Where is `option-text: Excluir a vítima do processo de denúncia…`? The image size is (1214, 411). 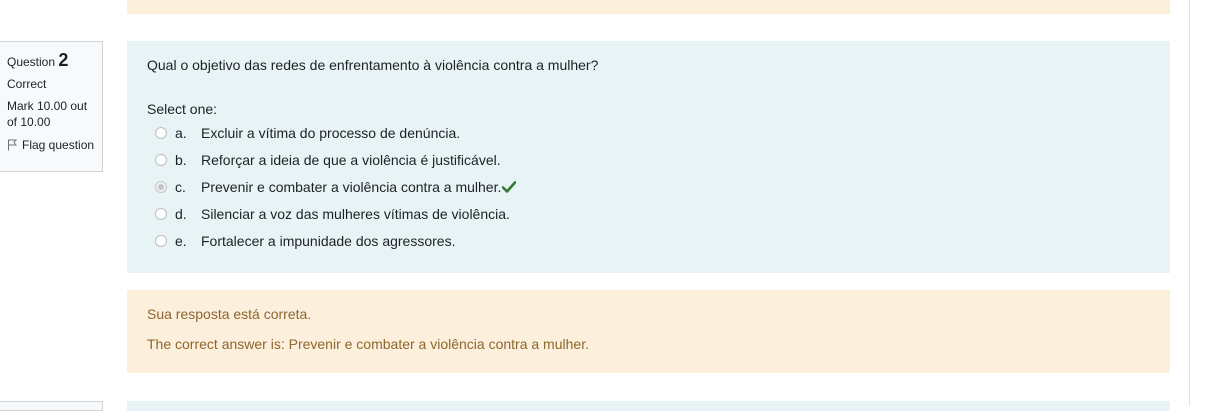
option-text: Excluir a vítima do processo de denúncia… is located at coordinates (331, 132).